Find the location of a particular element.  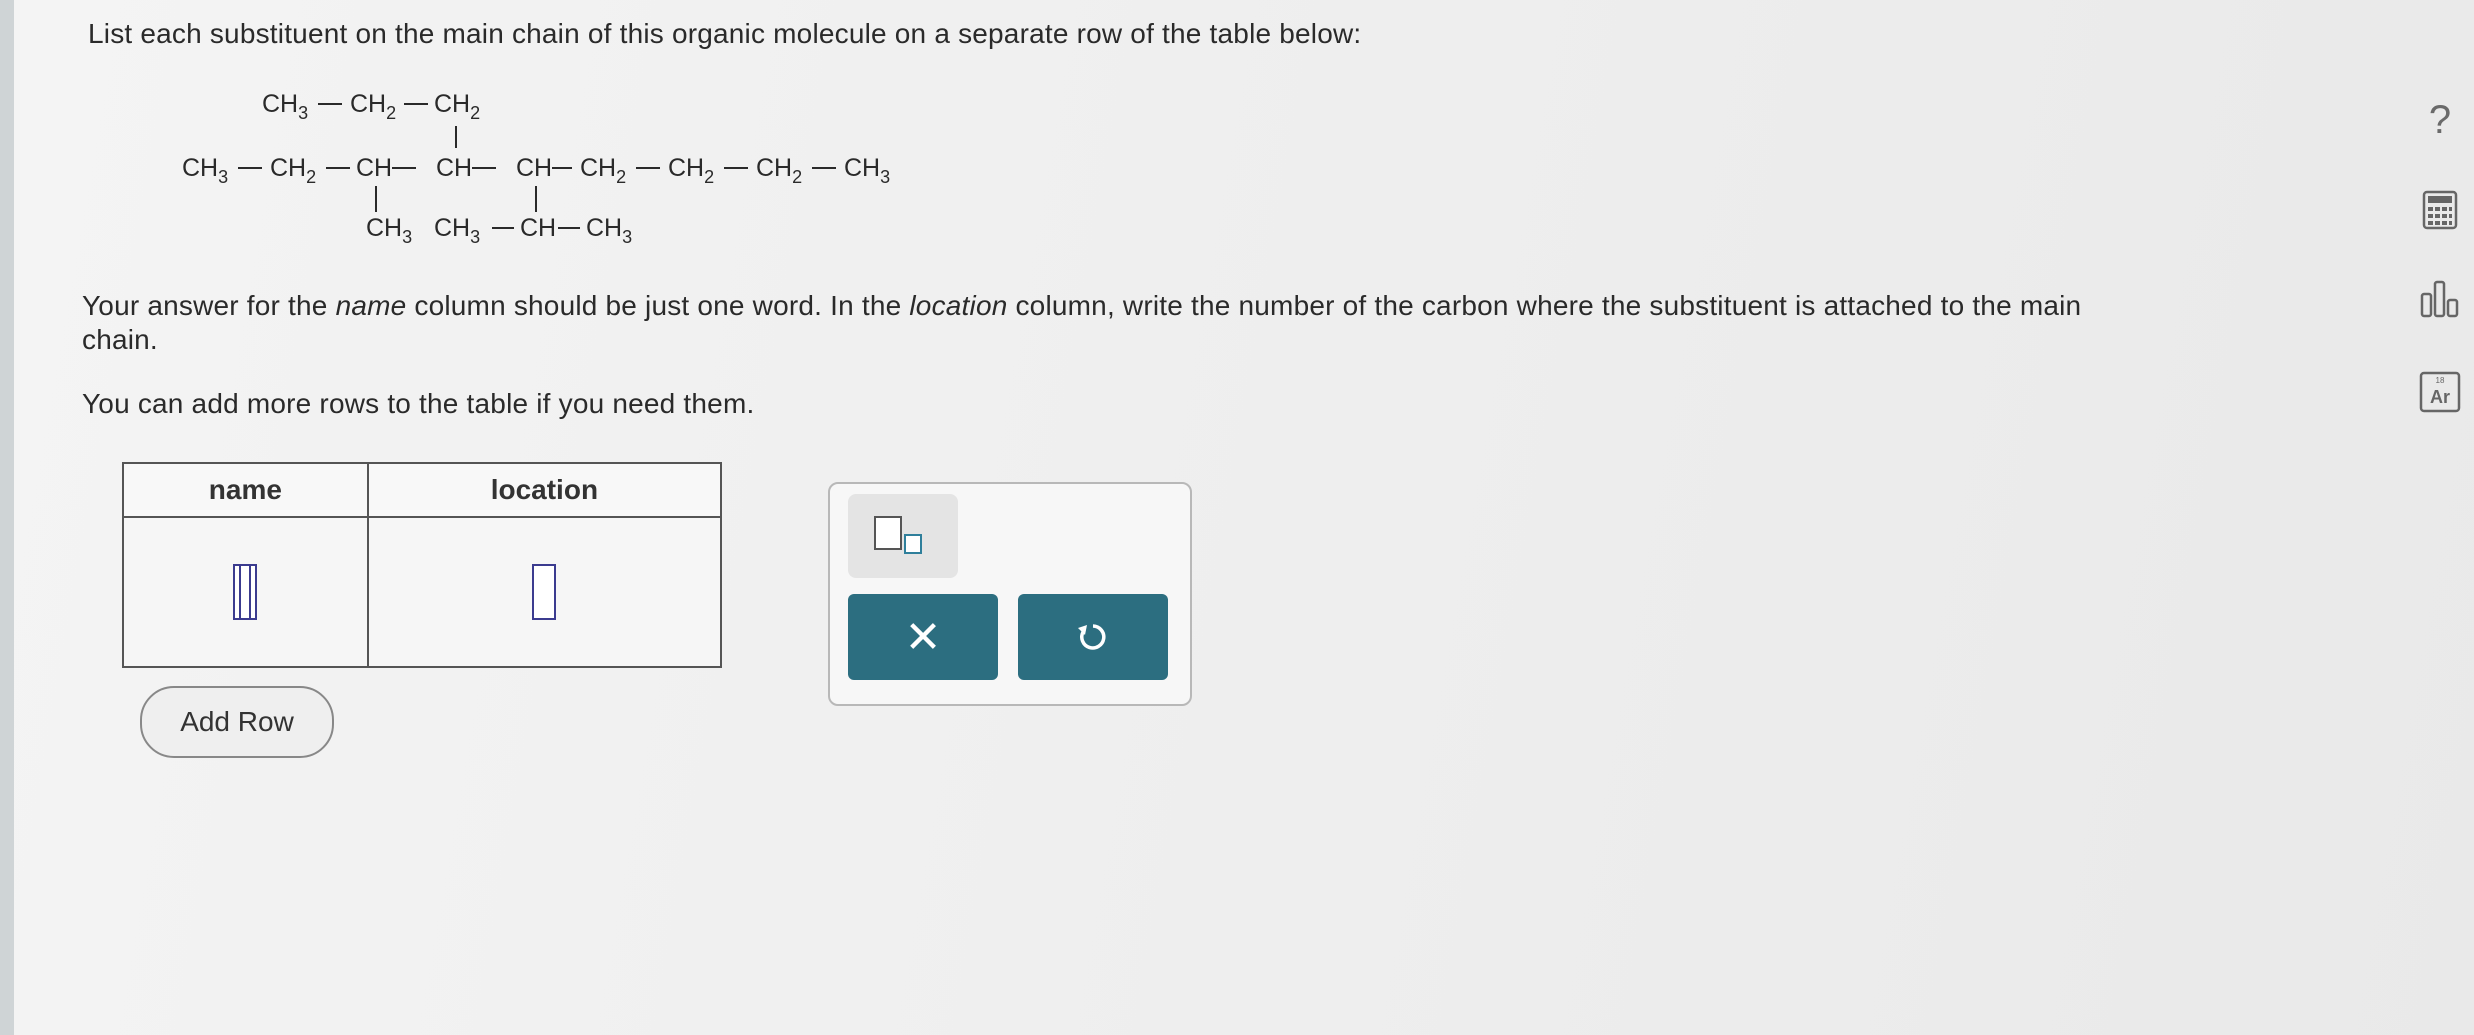

answer-tools-panel: ✕ is located at coordinates (1010, 594).